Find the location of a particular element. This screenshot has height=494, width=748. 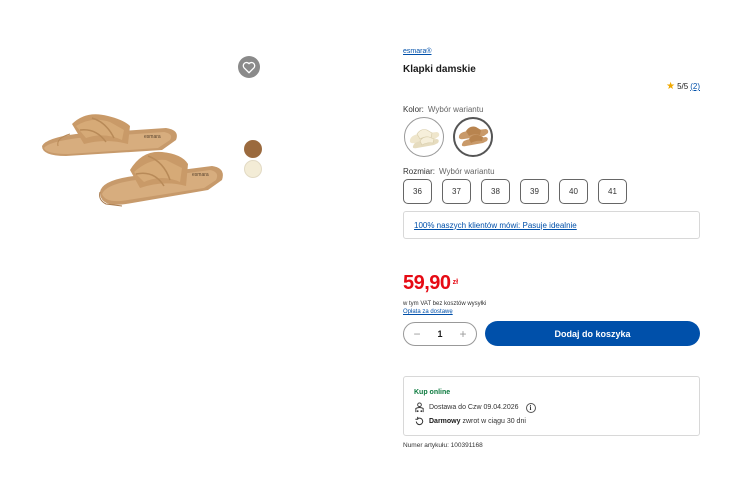

price: 59,90 zł is located at coordinates (430, 283).